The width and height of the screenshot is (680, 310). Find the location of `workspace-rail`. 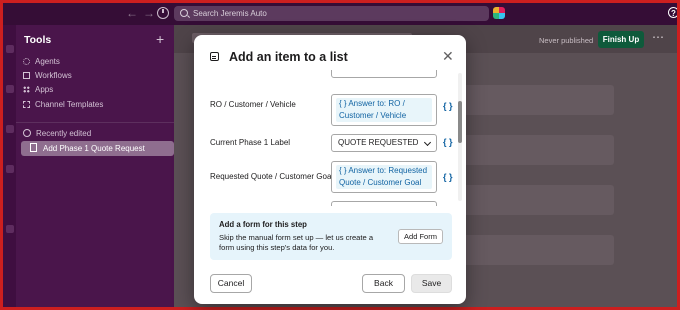

workspace-rail is located at coordinates (9, 166).